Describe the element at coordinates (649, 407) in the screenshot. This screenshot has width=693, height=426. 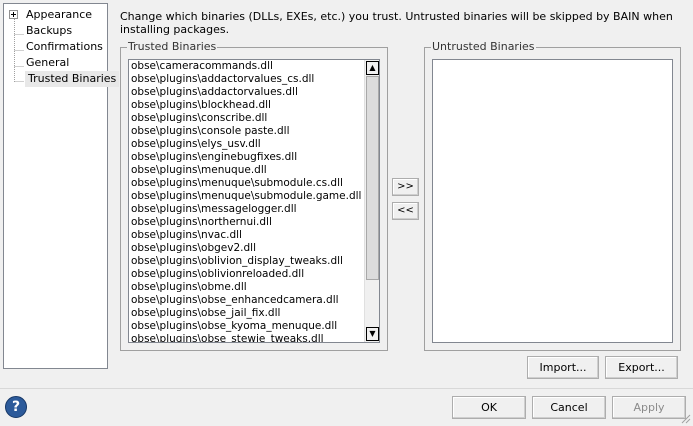
I see `apply-button: Apply` at that location.